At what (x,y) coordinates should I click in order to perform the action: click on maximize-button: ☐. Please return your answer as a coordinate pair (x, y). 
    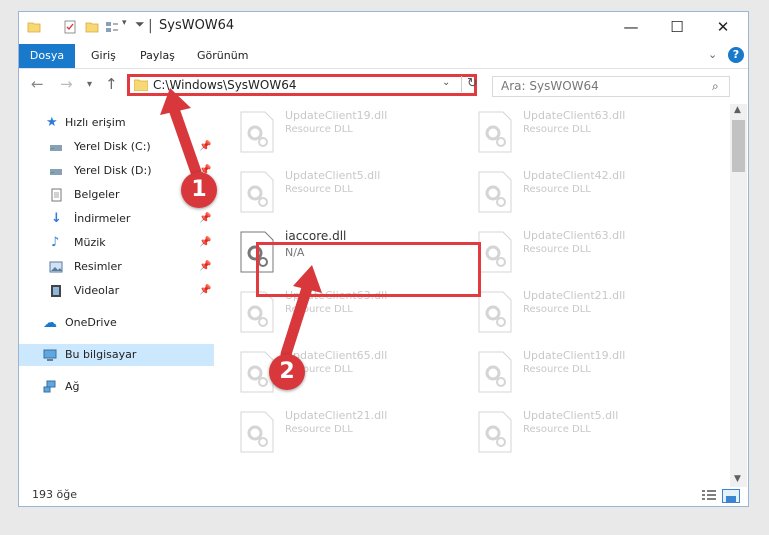
    Looking at the image, I should click on (677, 27).